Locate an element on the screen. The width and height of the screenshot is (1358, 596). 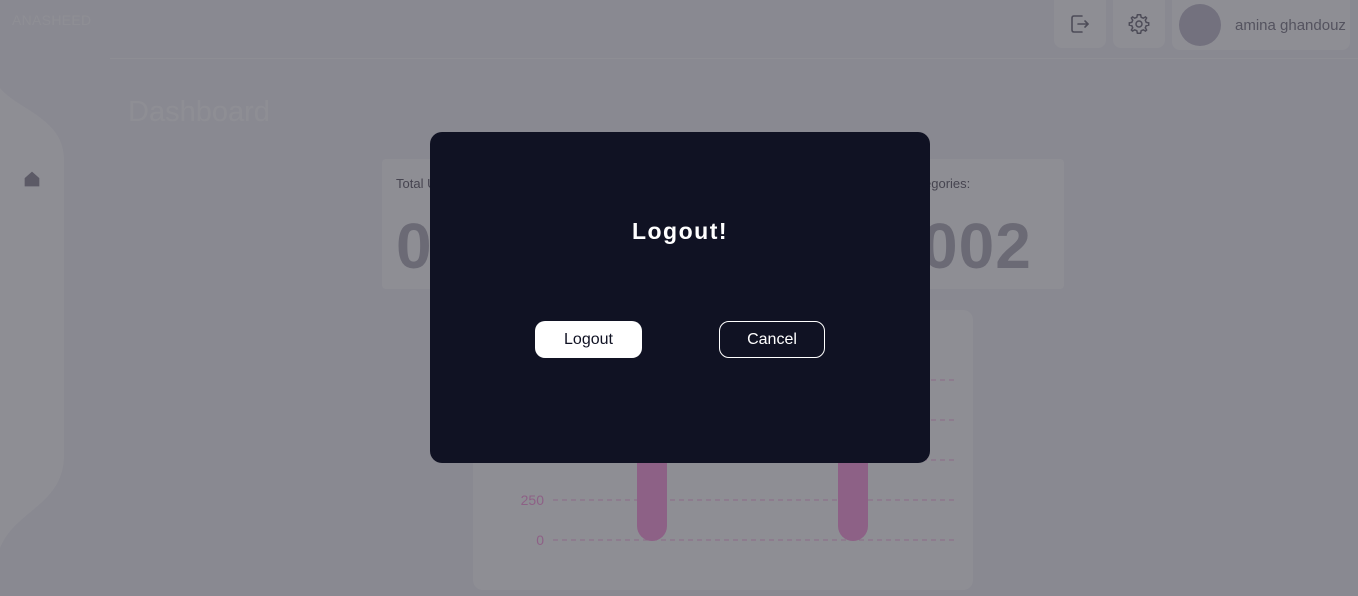
modal-title: Logout! is located at coordinates (680, 231).